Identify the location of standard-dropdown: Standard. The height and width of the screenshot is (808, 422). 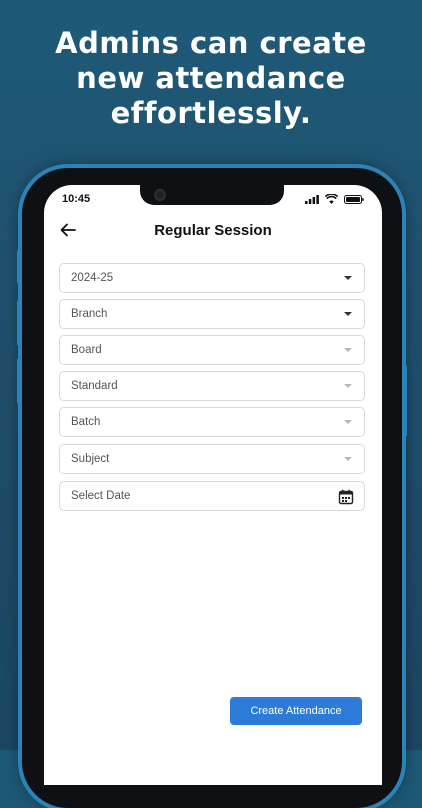
(212, 386).